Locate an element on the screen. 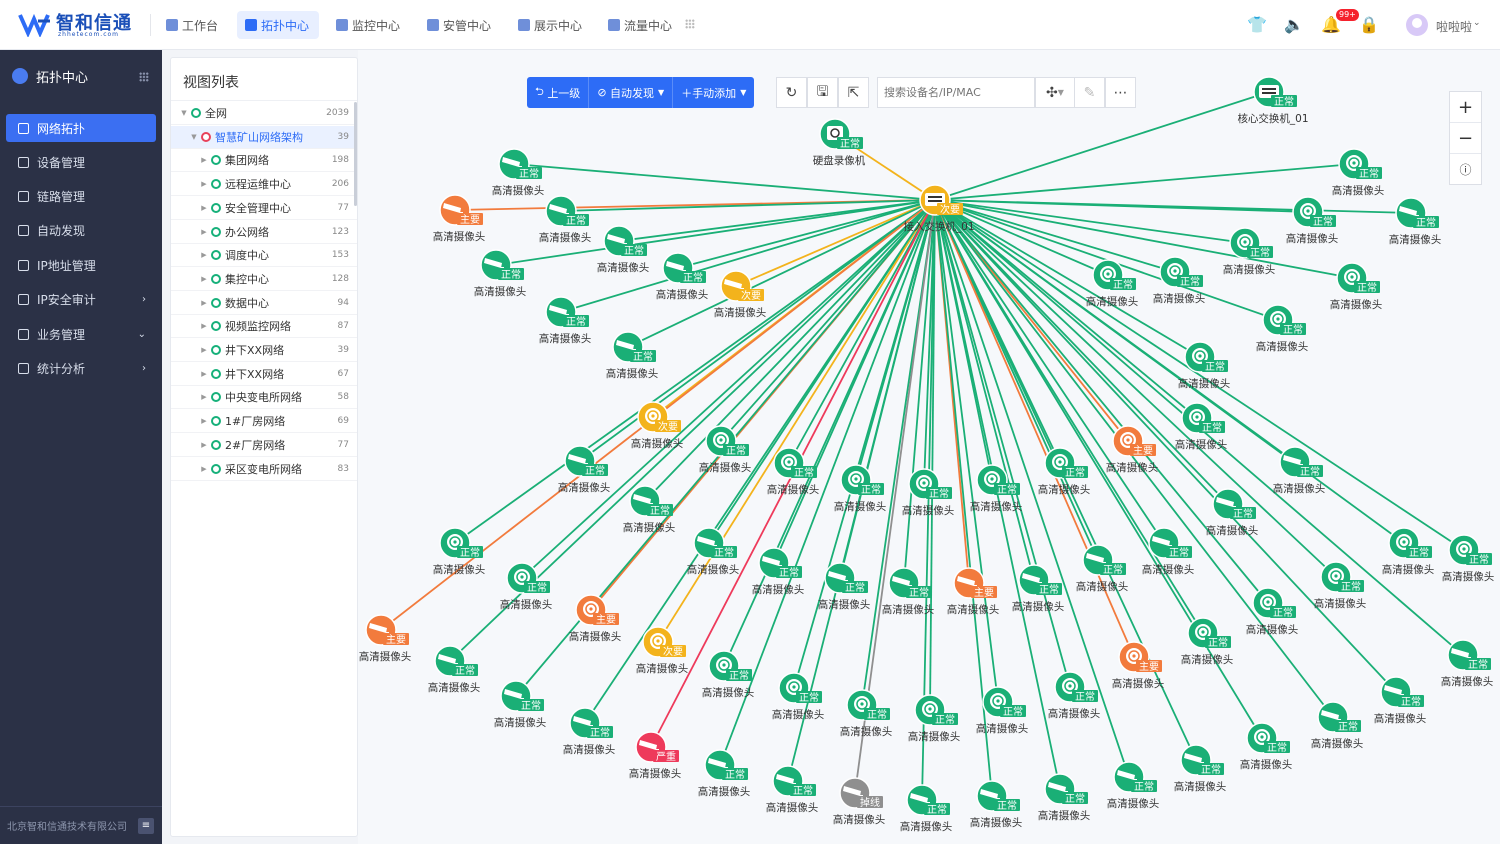 This screenshot has width=1500, height=844. export-button: ⇱ is located at coordinates (853, 92).